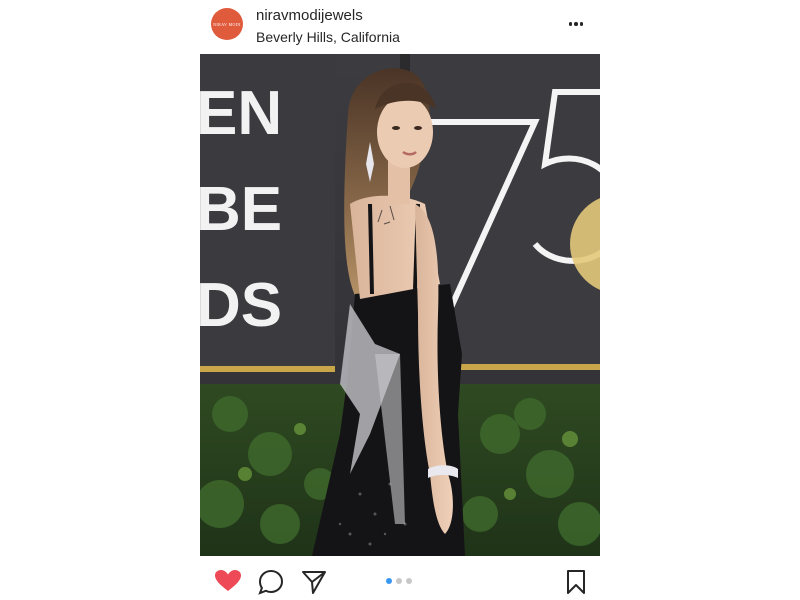 The height and width of the screenshot is (600, 800). I want to click on bookmark-icon, so click(576, 584).